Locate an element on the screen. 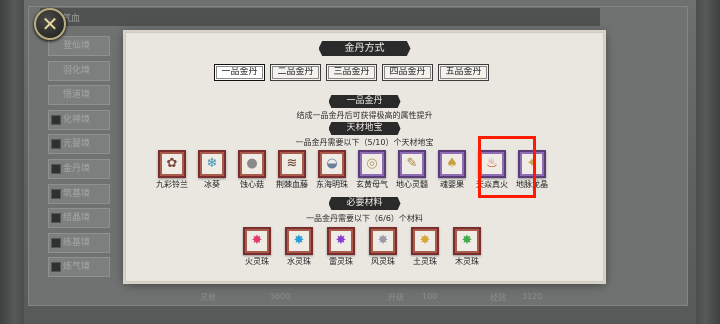  realm-list: 登仙境羽化境悟道境化神境元婴境金丹境筑基境结晶境练基境炼气境 is located at coordinates (79, 159).